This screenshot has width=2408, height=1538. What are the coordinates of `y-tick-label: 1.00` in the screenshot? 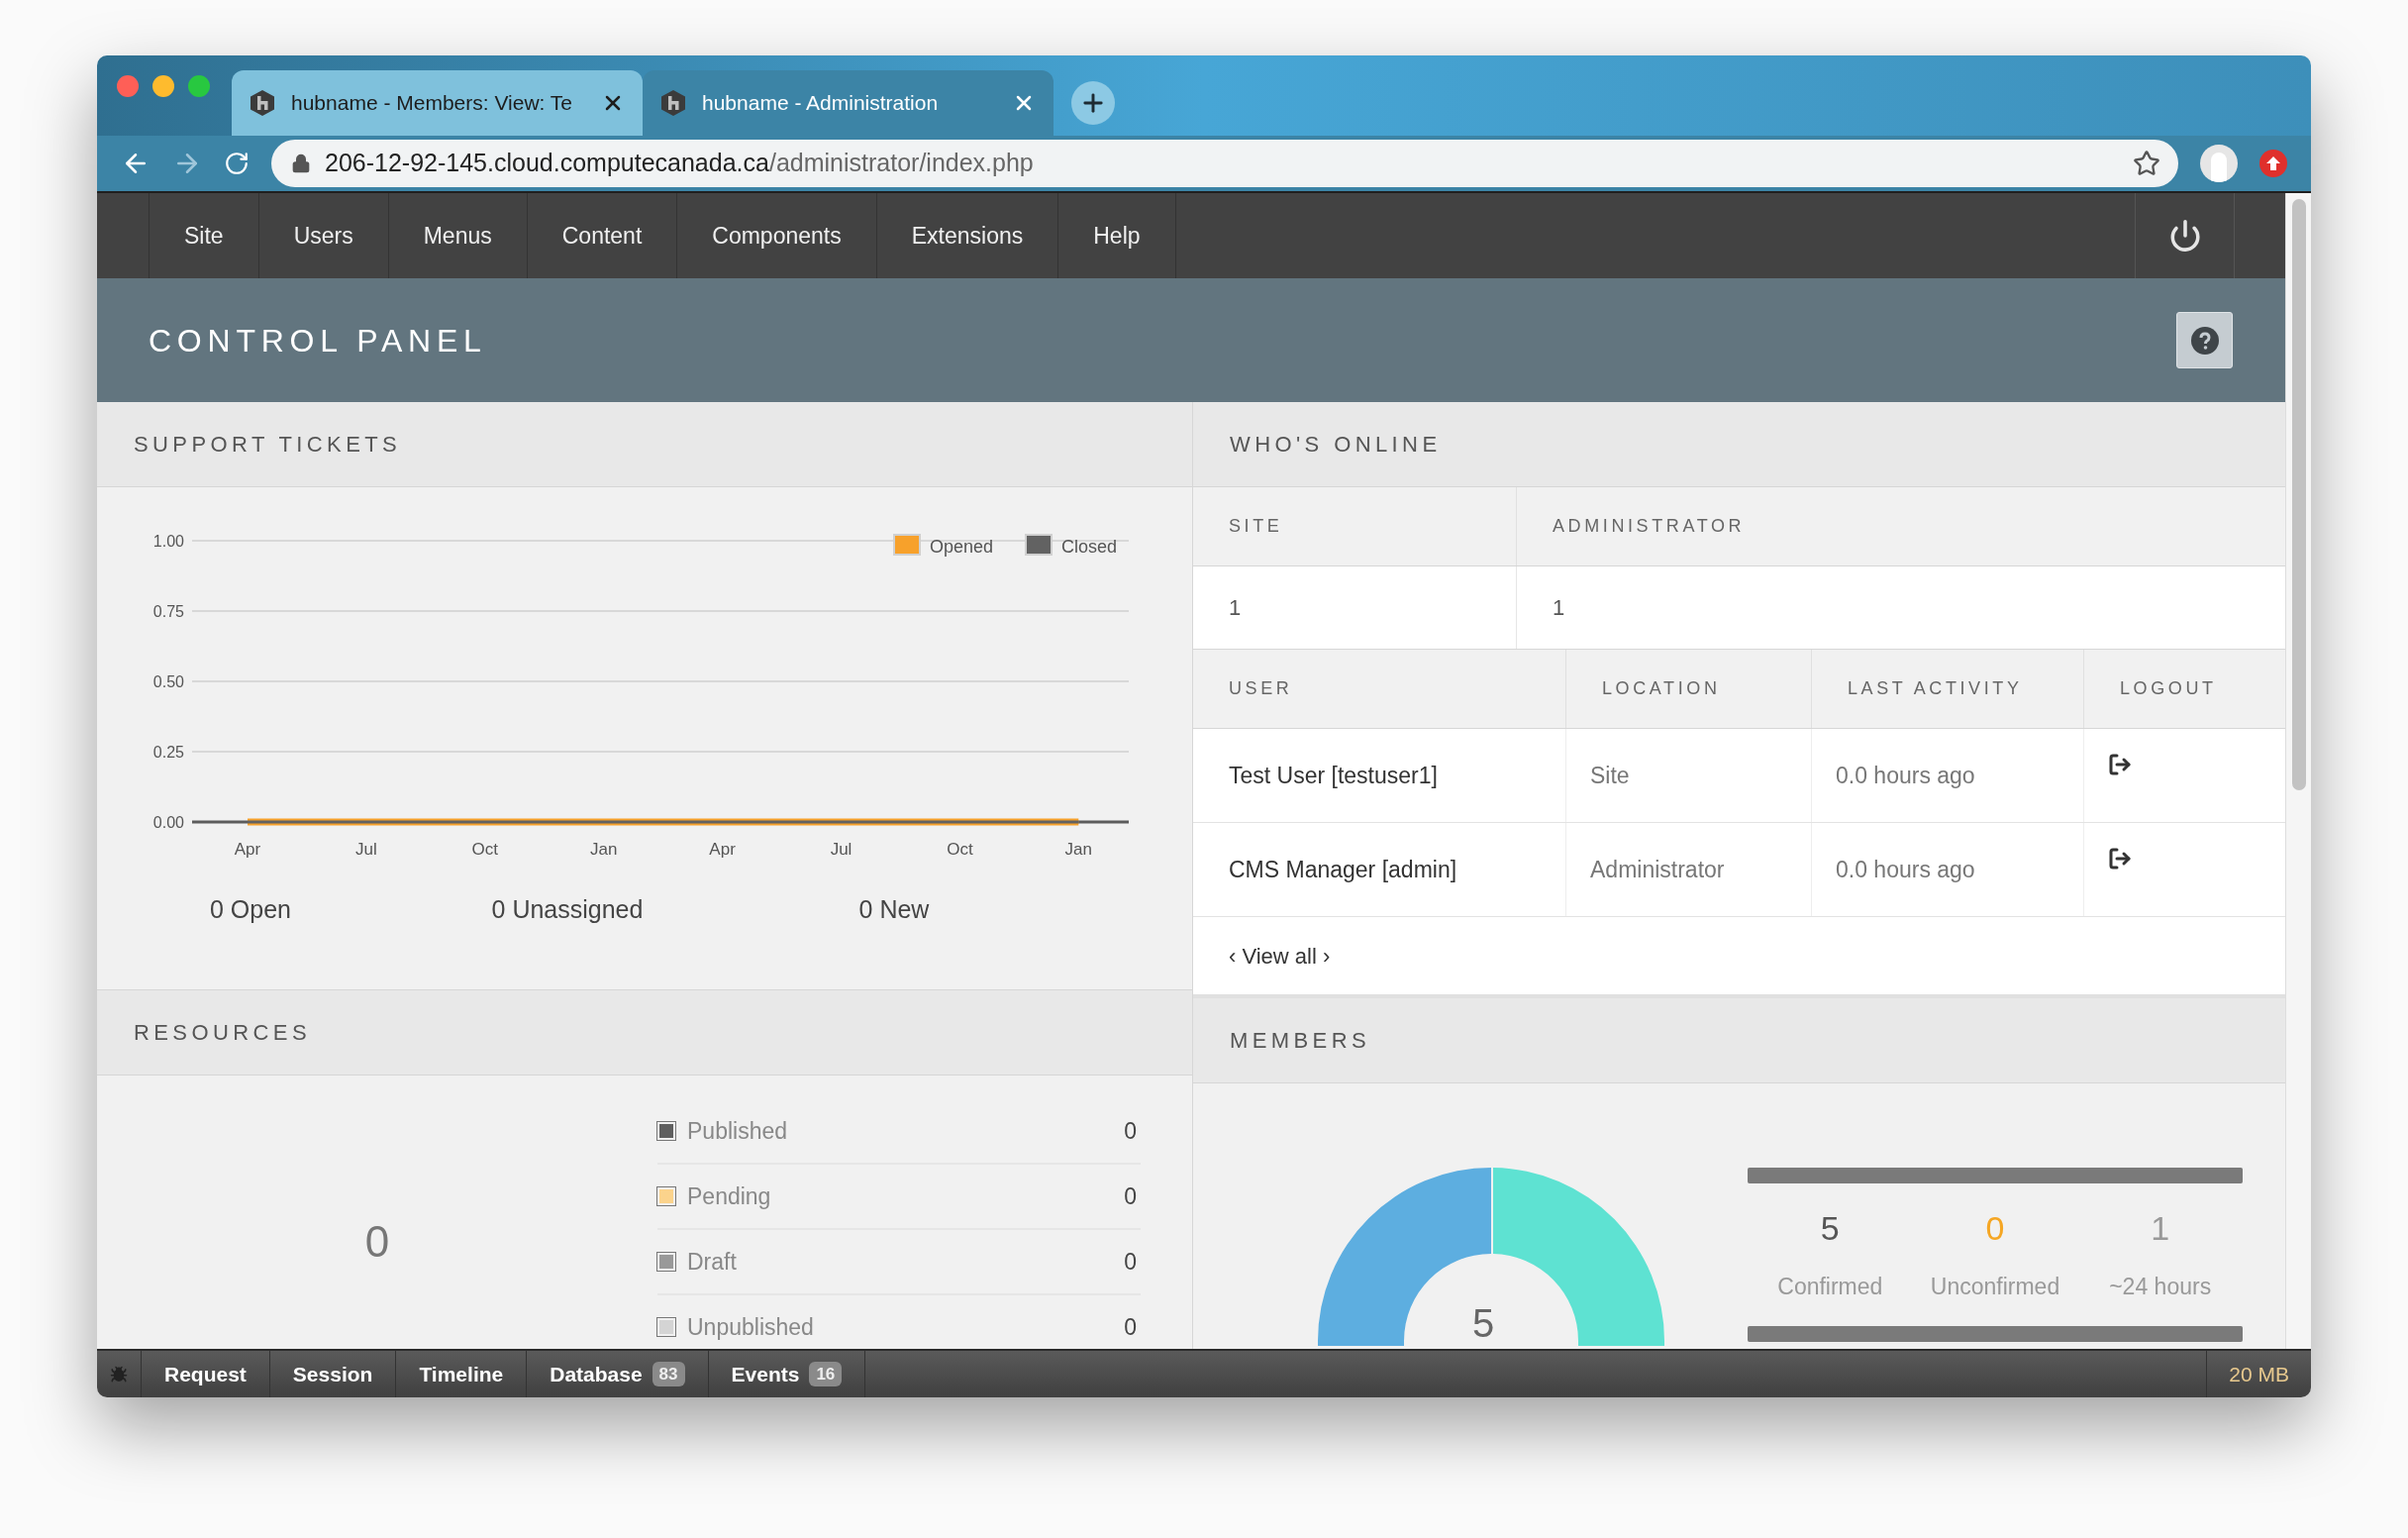 It's located at (168, 541).